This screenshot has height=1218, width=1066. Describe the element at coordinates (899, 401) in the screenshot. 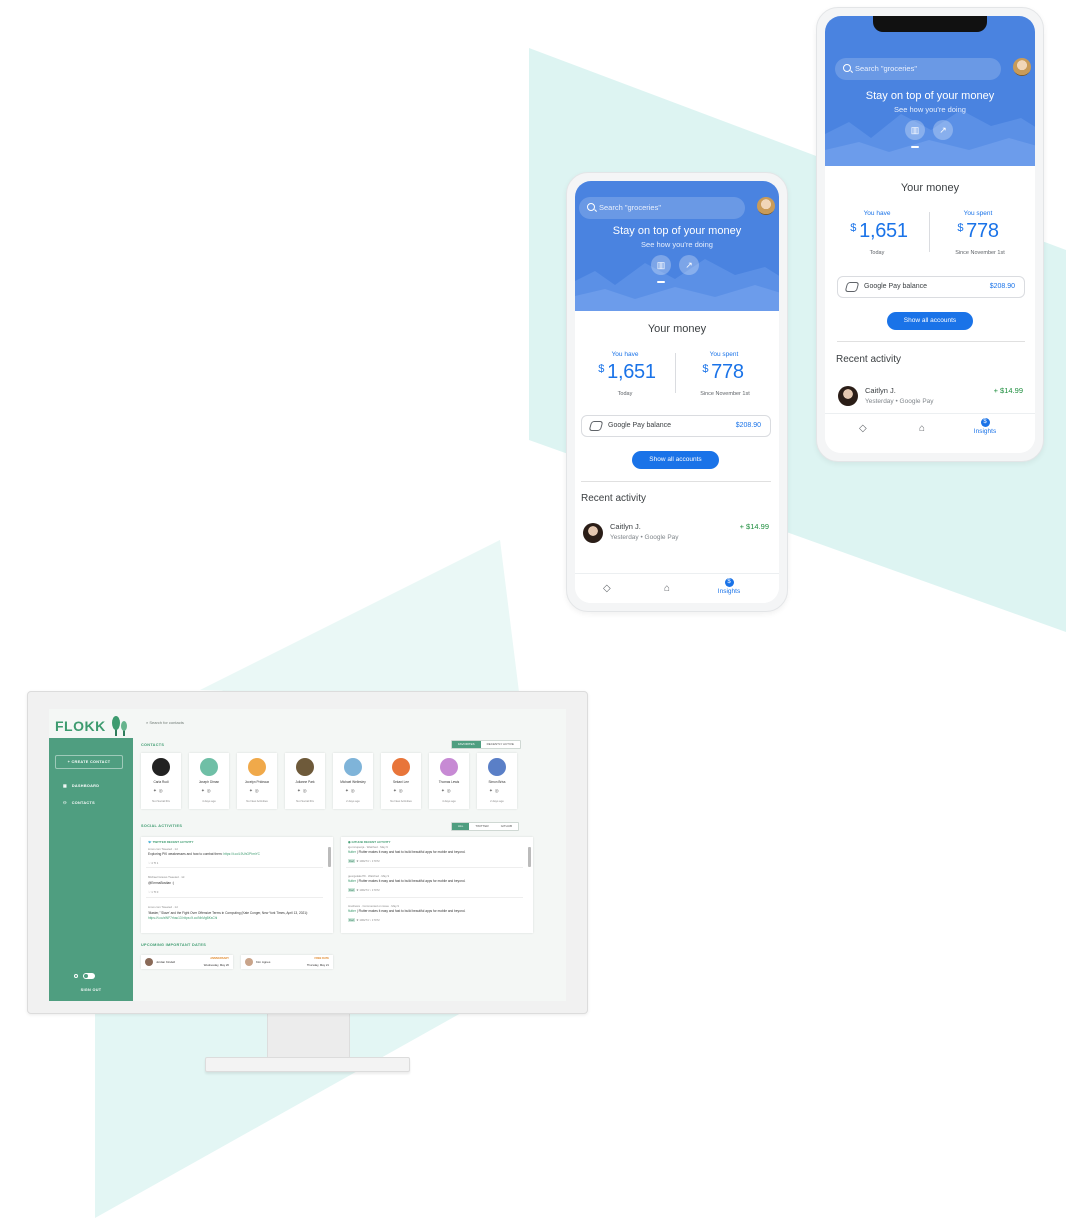

I see `activity-sub: Yesterday • Google Pay` at that location.